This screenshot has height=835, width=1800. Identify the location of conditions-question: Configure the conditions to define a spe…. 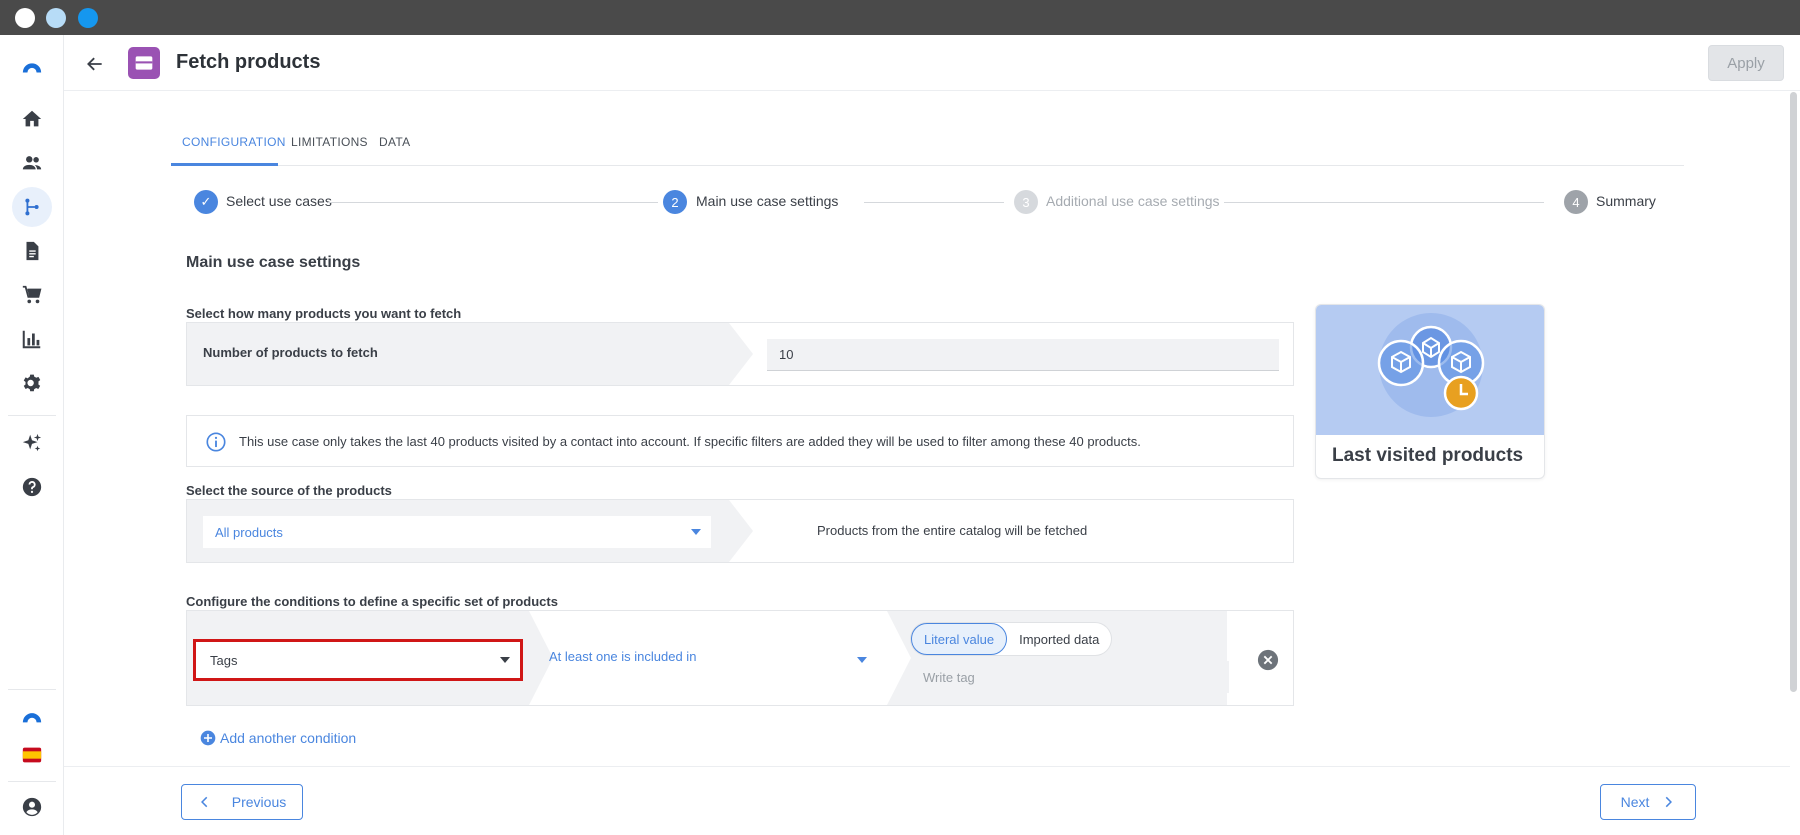
(372, 601).